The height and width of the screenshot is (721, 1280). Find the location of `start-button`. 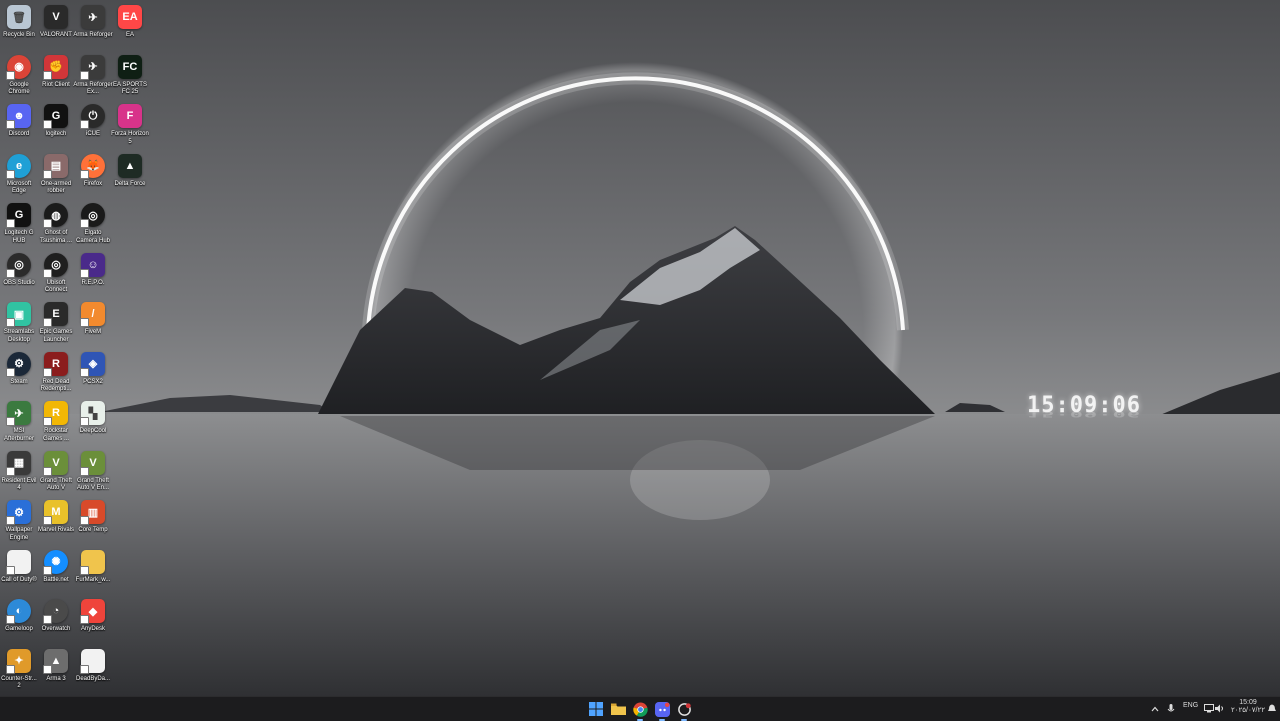

start-button is located at coordinates (596, 709).